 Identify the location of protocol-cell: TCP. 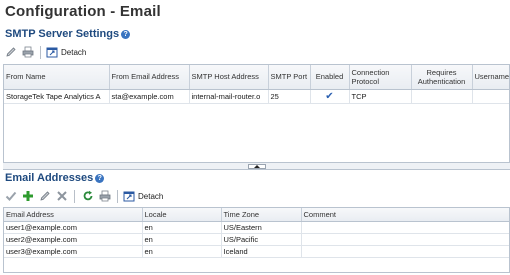
(380, 96).